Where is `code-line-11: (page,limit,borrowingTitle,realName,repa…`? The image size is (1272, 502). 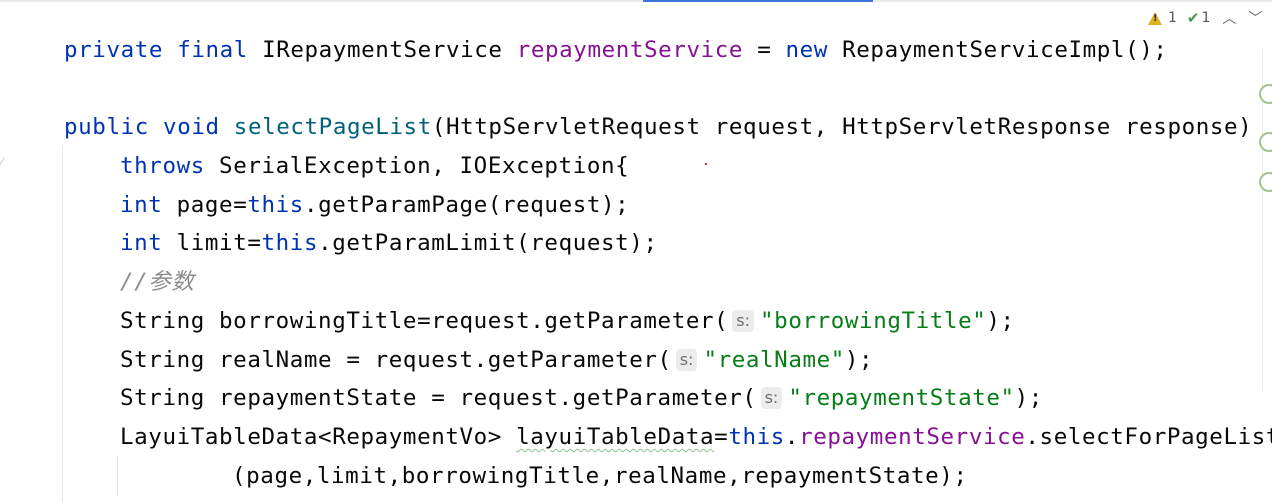
code-line-11: (page,limit,borrowingTitle,realName,repa… is located at coordinates (600, 476).